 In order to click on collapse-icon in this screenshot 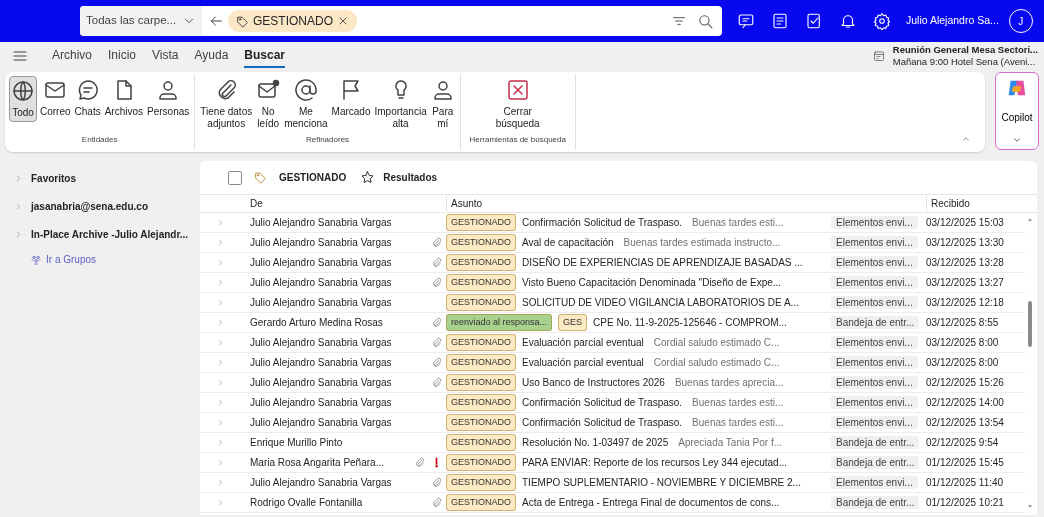, I will do `click(966, 139)`.